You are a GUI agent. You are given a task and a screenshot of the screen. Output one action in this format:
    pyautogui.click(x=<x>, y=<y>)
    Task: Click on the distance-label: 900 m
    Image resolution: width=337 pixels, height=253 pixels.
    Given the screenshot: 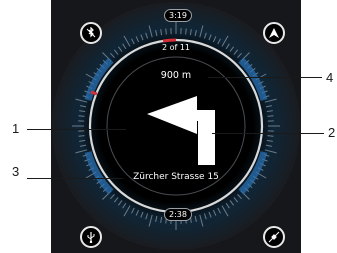 What is the action you would take?
    pyautogui.click(x=176, y=75)
    